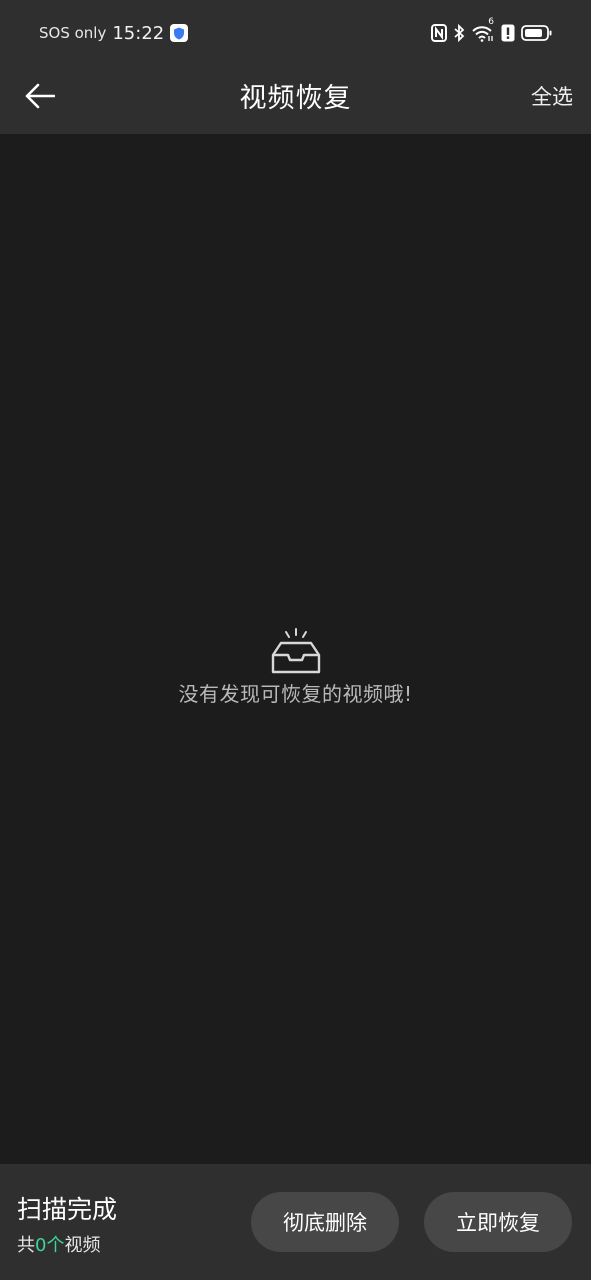  I want to click on count-suffix: 视频, so click(82, 1245).